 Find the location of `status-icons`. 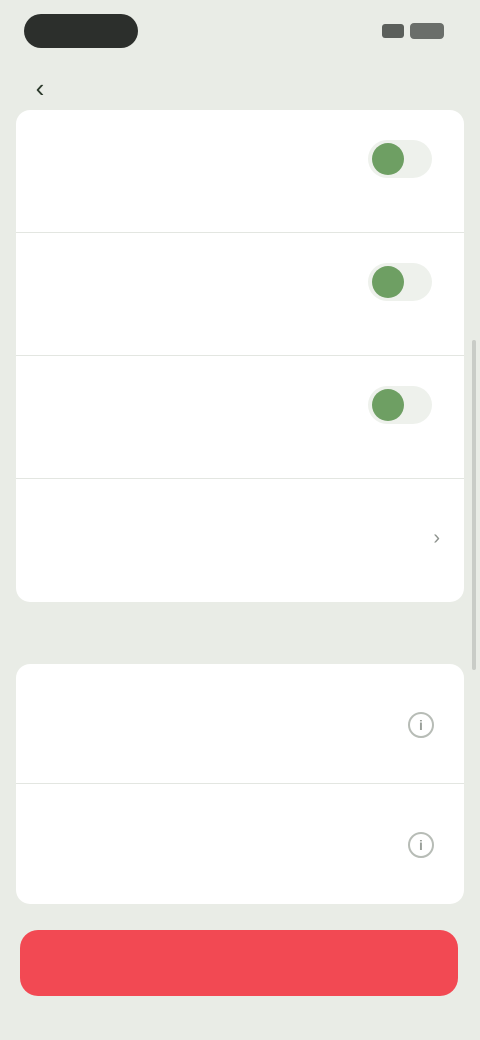

status-icons is located at coordinates (413, 31).